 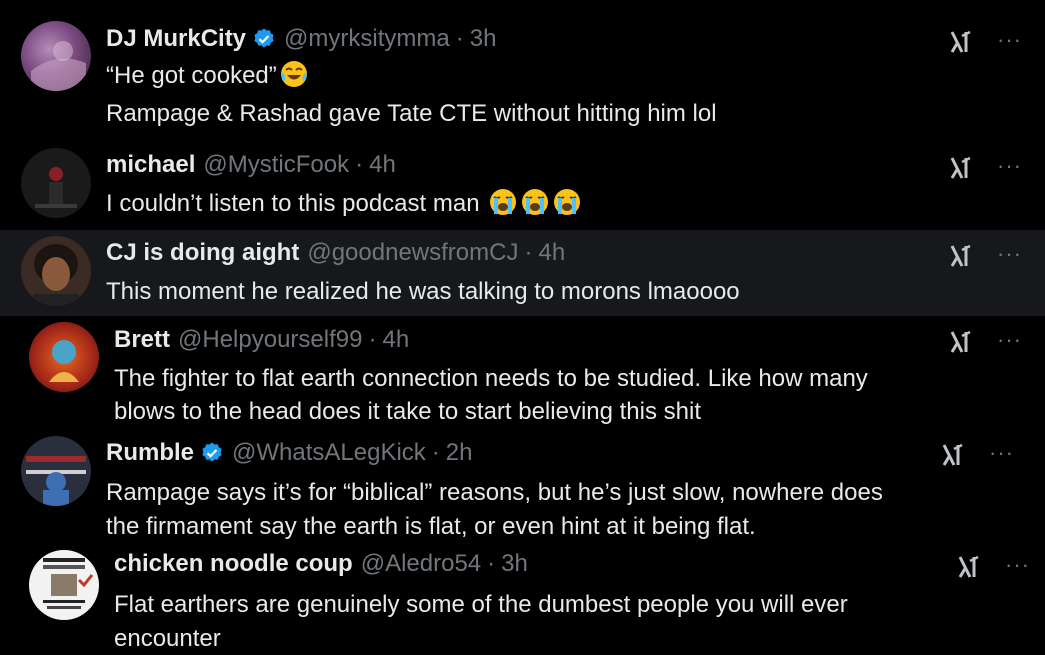 What do you see at coordinates (150, 165) in the screenshot?
I see `display-name: michael` at bounding box center [150, 165].